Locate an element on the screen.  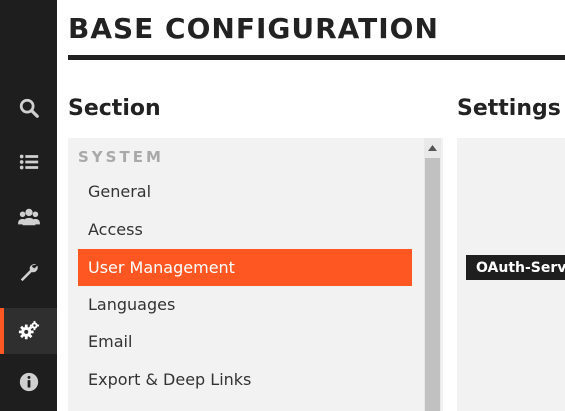
rail-item-search is located at coordinates (28, 107).